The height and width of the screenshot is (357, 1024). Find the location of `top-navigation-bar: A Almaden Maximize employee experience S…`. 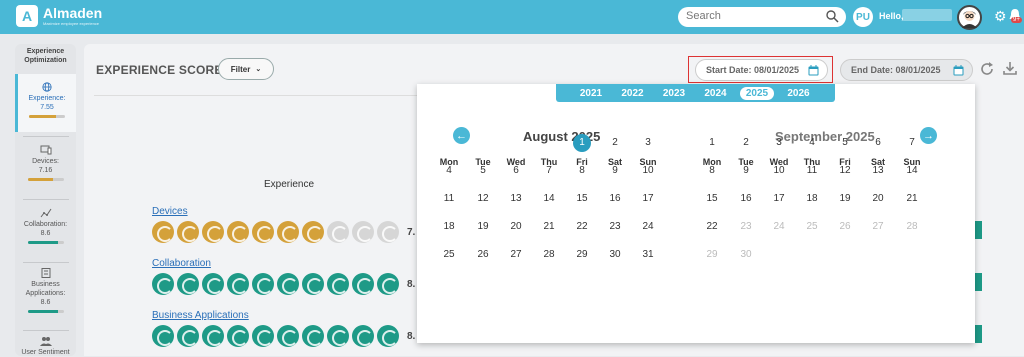

top-navigation-bar: A Almaden Maximize employee experience S… is located at coordinates (512, 17).